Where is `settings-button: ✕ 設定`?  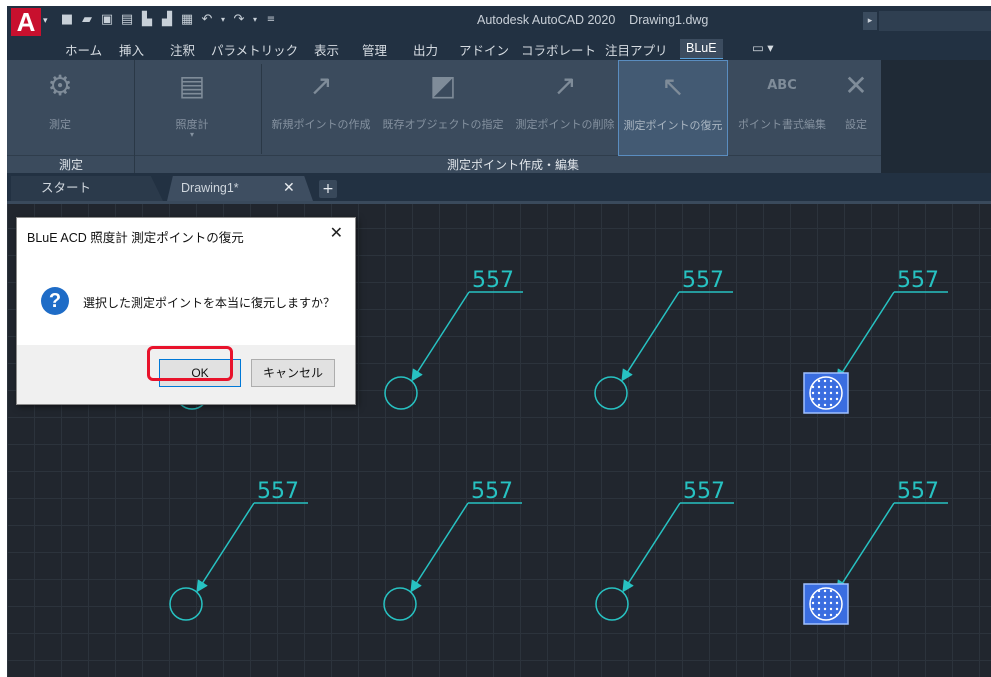 settings-button: ✕ 設定 is located at coordinates (856, 108).